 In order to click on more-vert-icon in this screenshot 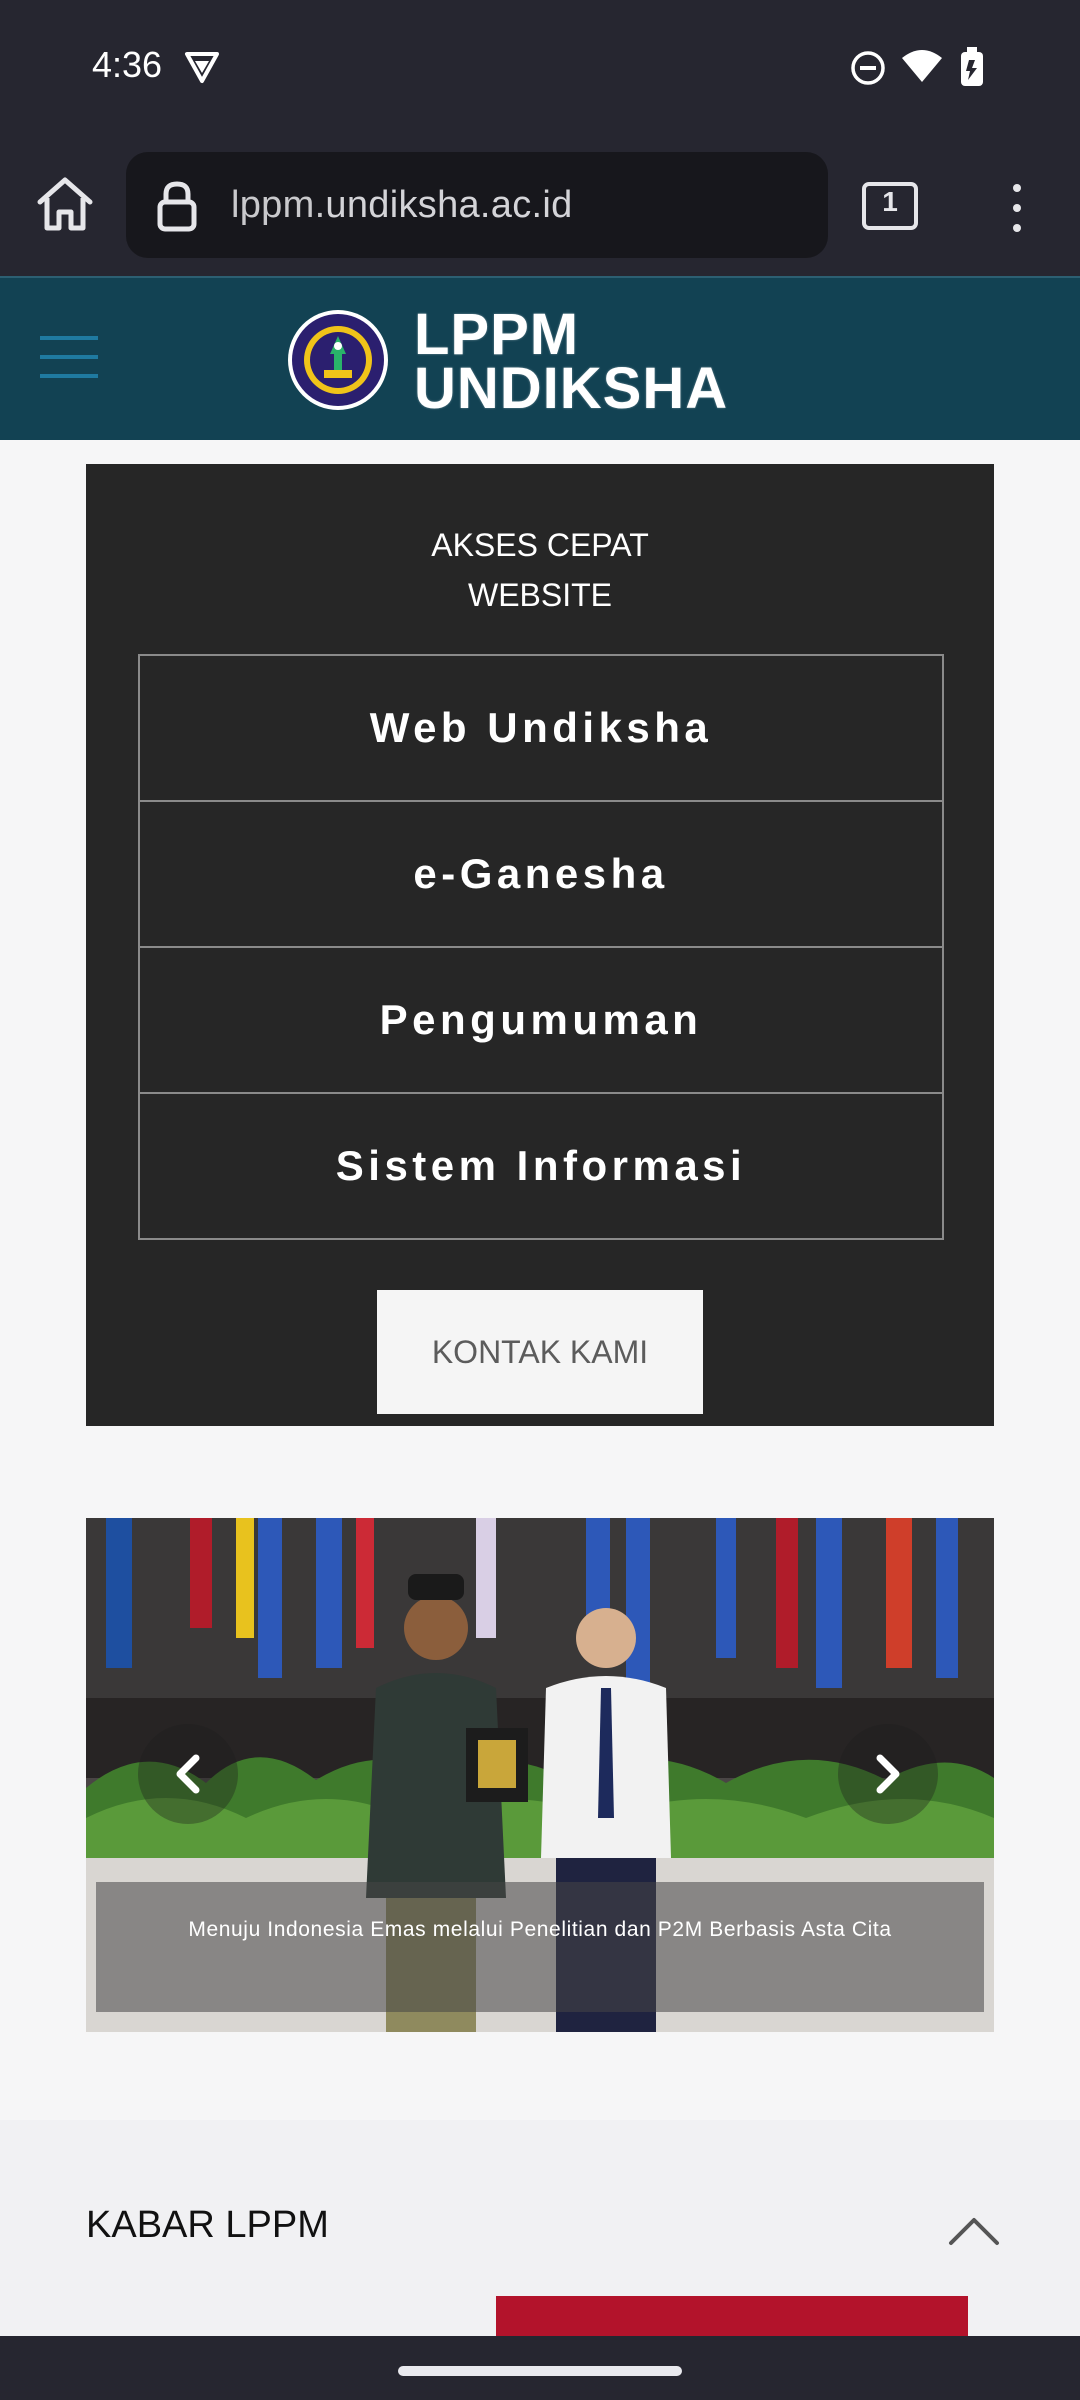, I will do `click(1017, 208)`.